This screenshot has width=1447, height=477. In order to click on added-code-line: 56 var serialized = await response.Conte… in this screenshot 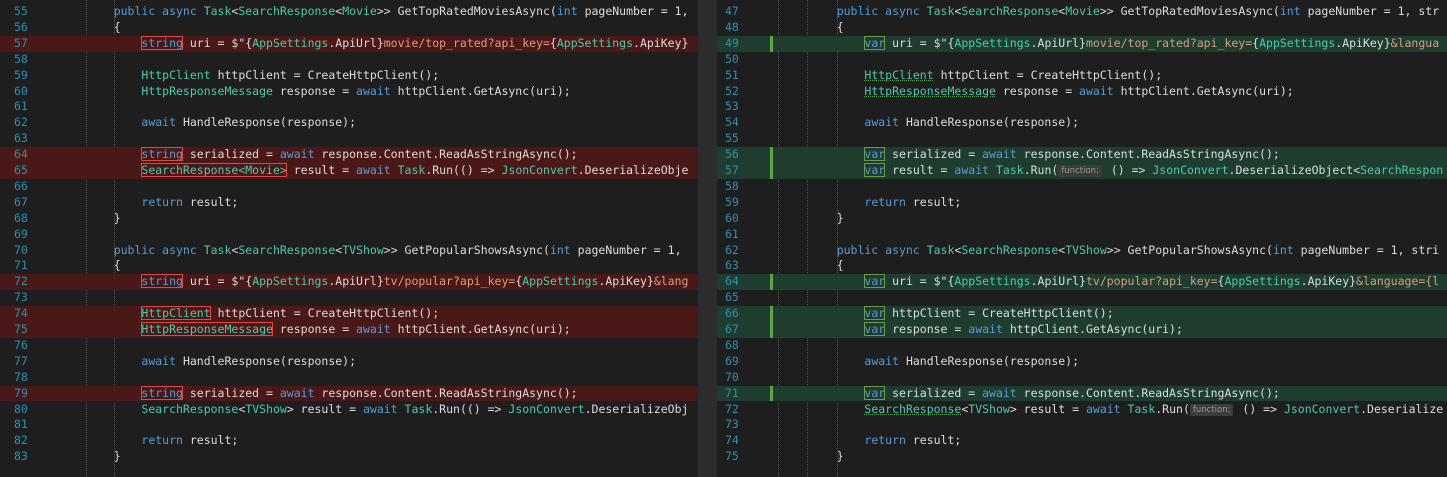, I will do `click(1082, 155)`.